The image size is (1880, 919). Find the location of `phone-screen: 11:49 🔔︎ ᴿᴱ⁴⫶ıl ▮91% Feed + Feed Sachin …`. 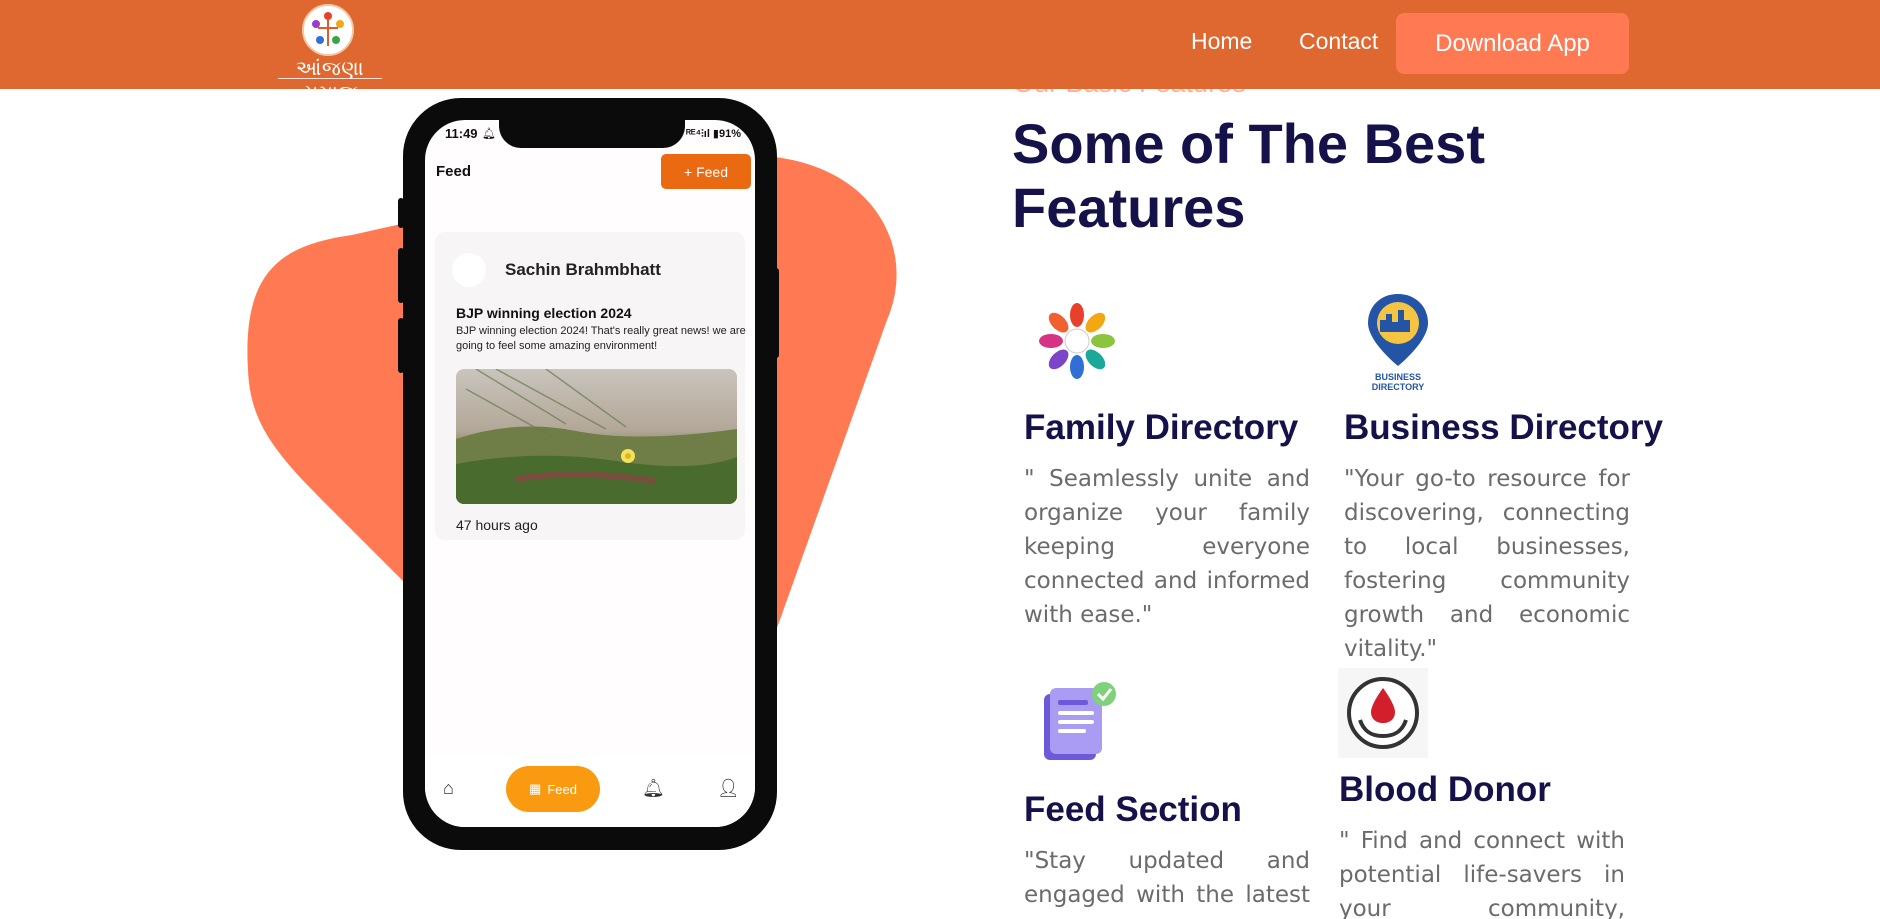

phone-screen: 11:49 🔔︎ ᴿᴱ⁴⫶ıl ▮91% Feed + Feed Sachin … is located at coordinates (590, 473).